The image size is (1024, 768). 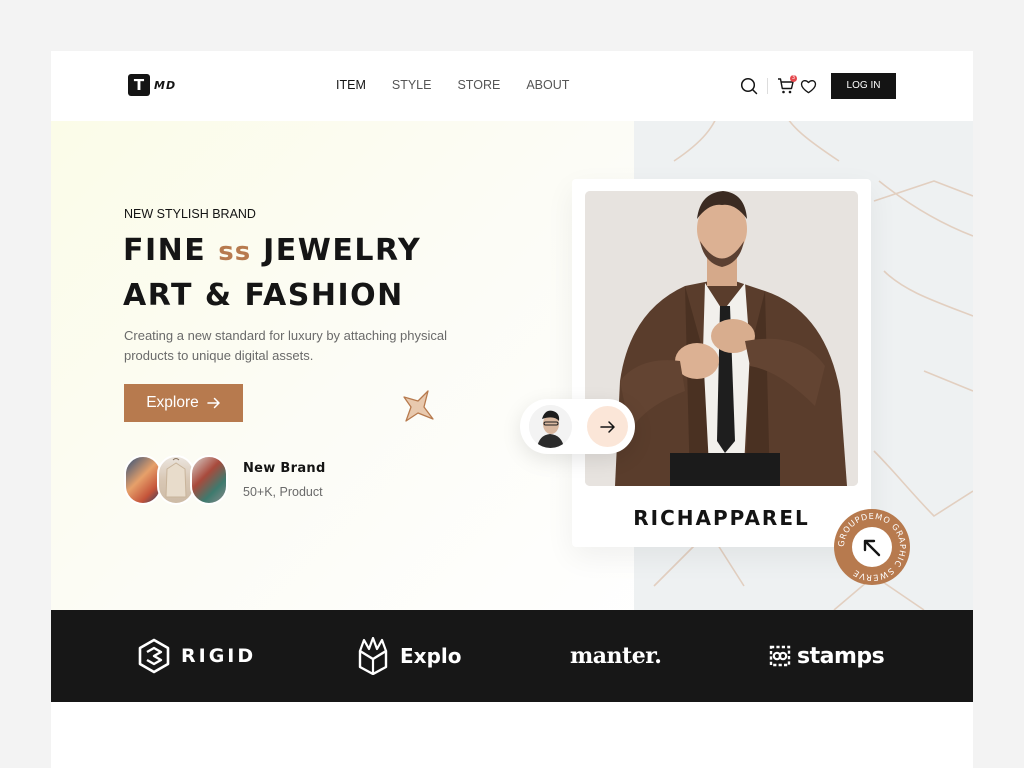 What do you see at coordinates (351, 85) in the screenshot?
I see `nav-item-item: ITEM` at bounding box center [351, 85].